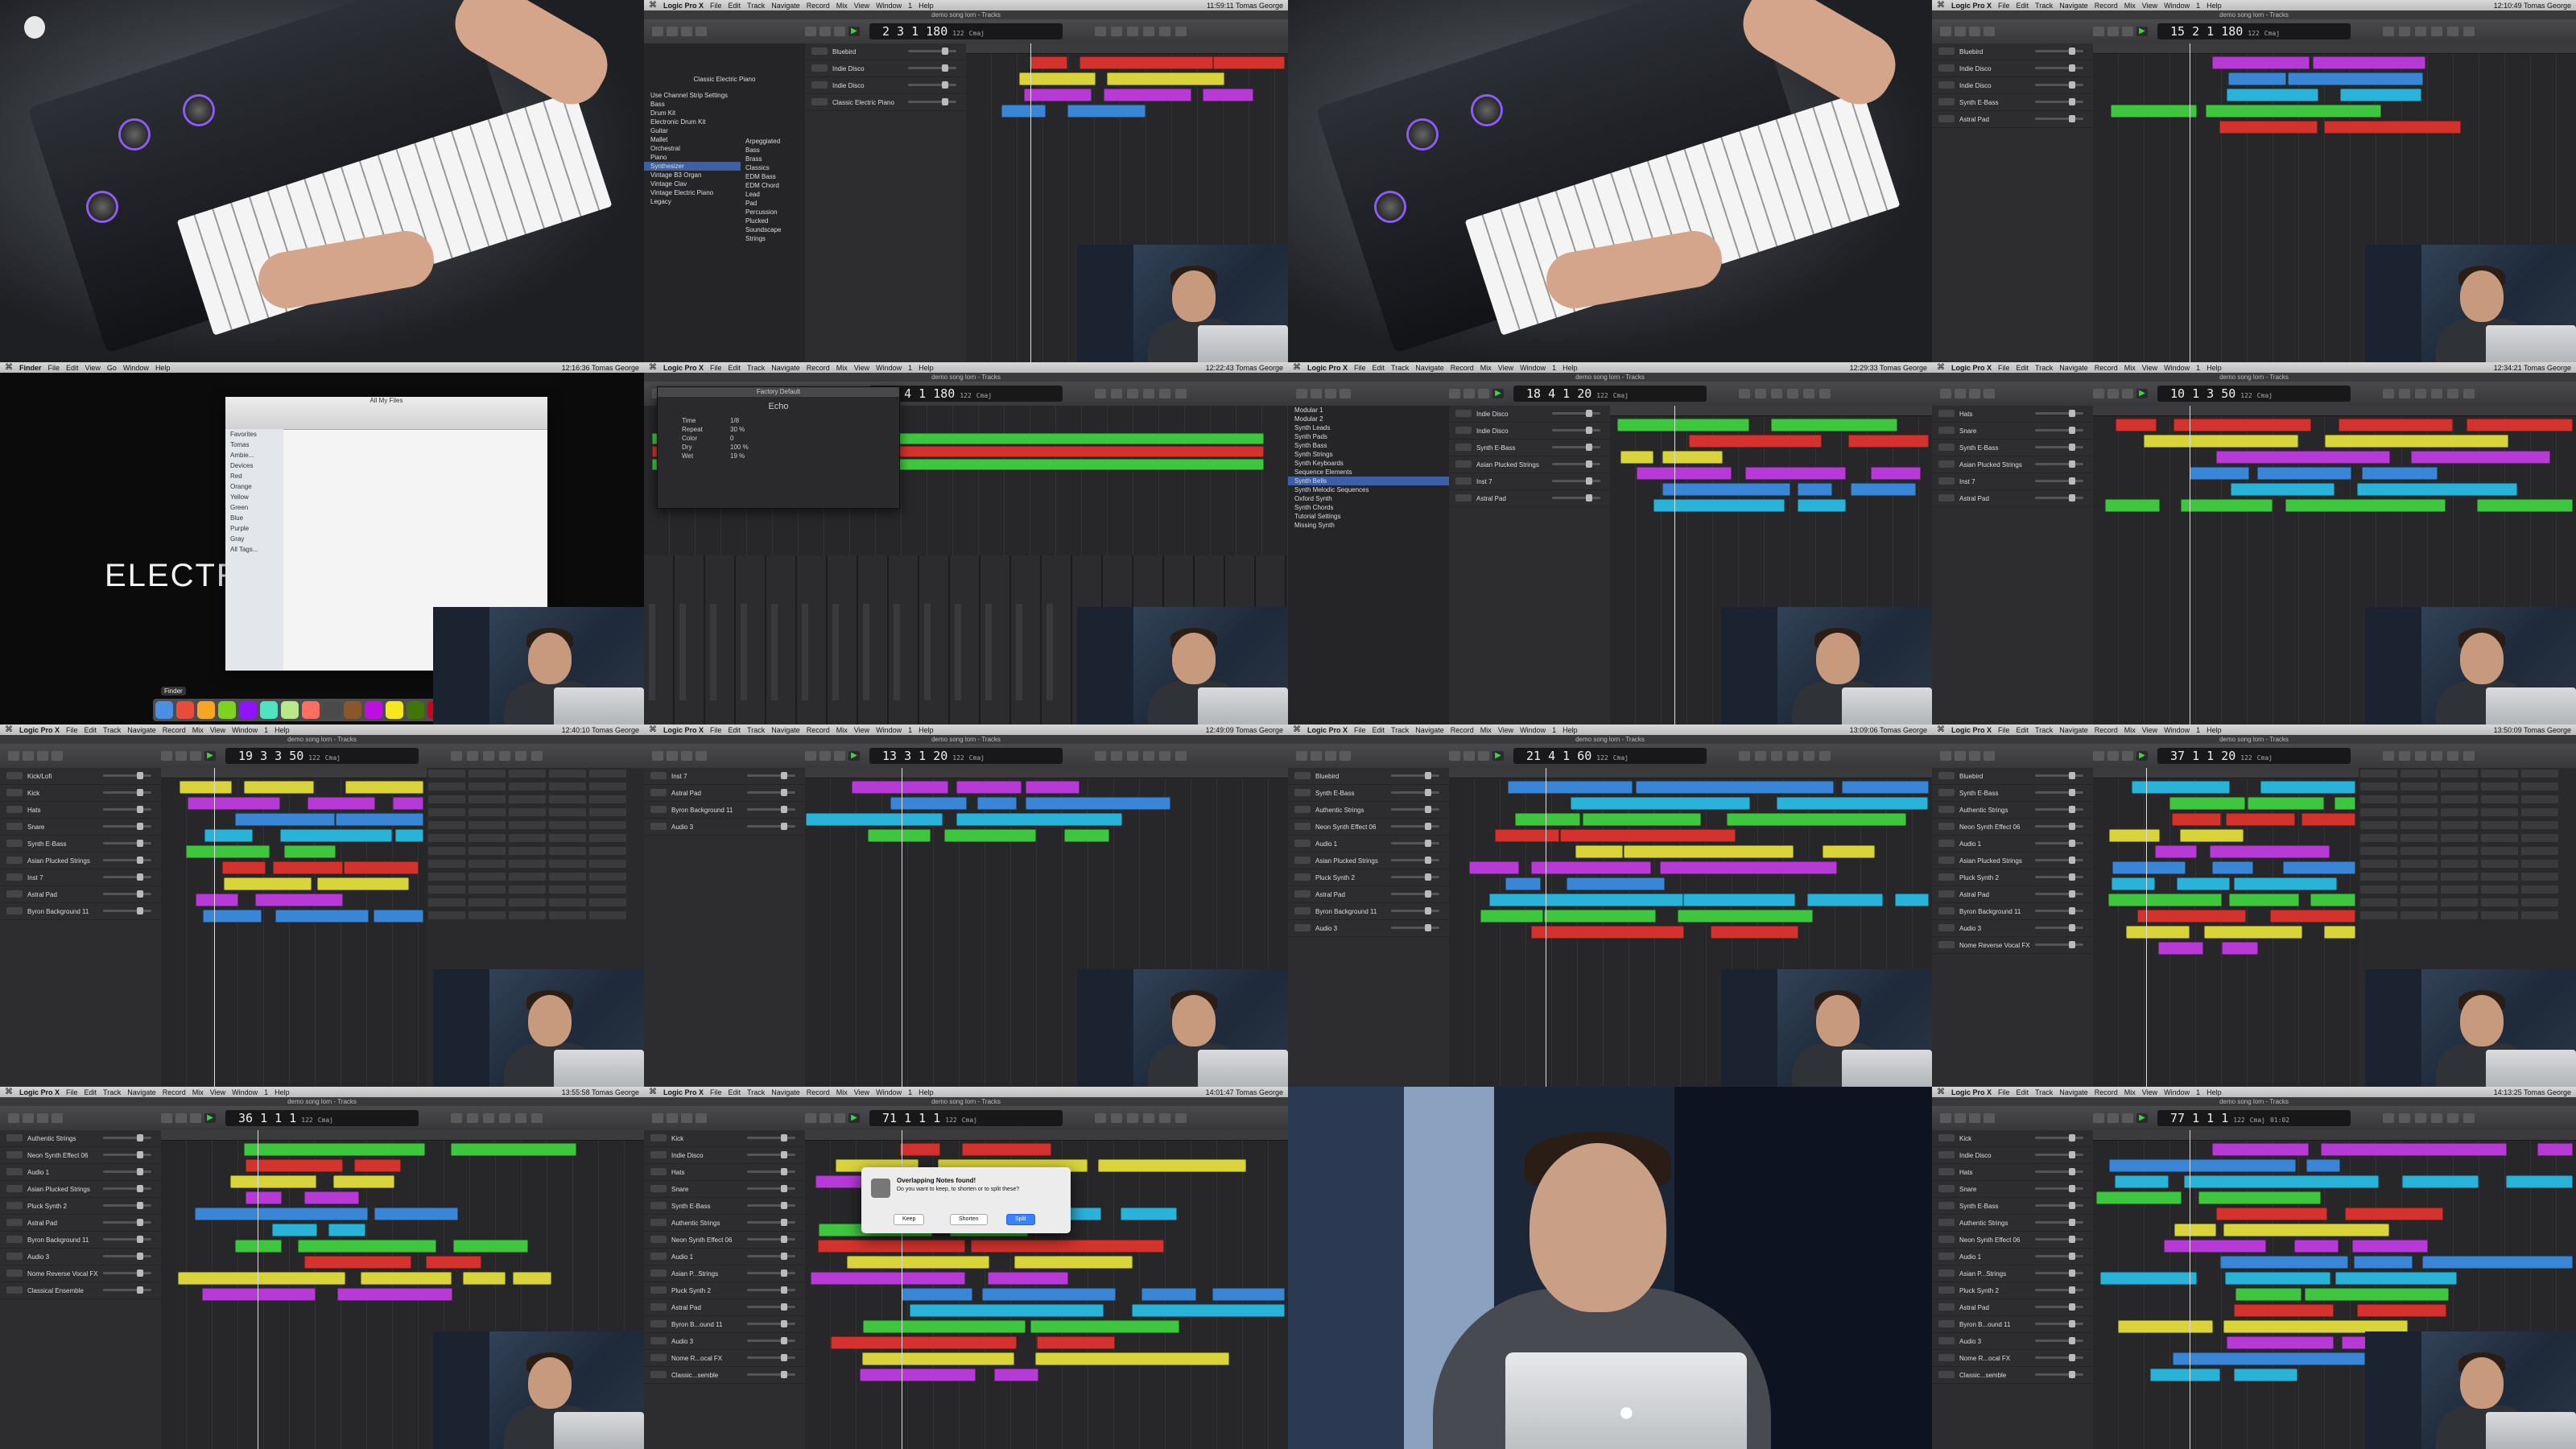 This screenshot has height=1449, width=2576. What do you see at coordinates (1529, 498) in the screenshot?
I see `track-header: Astral Pad` at bounding box center [1529, 498].